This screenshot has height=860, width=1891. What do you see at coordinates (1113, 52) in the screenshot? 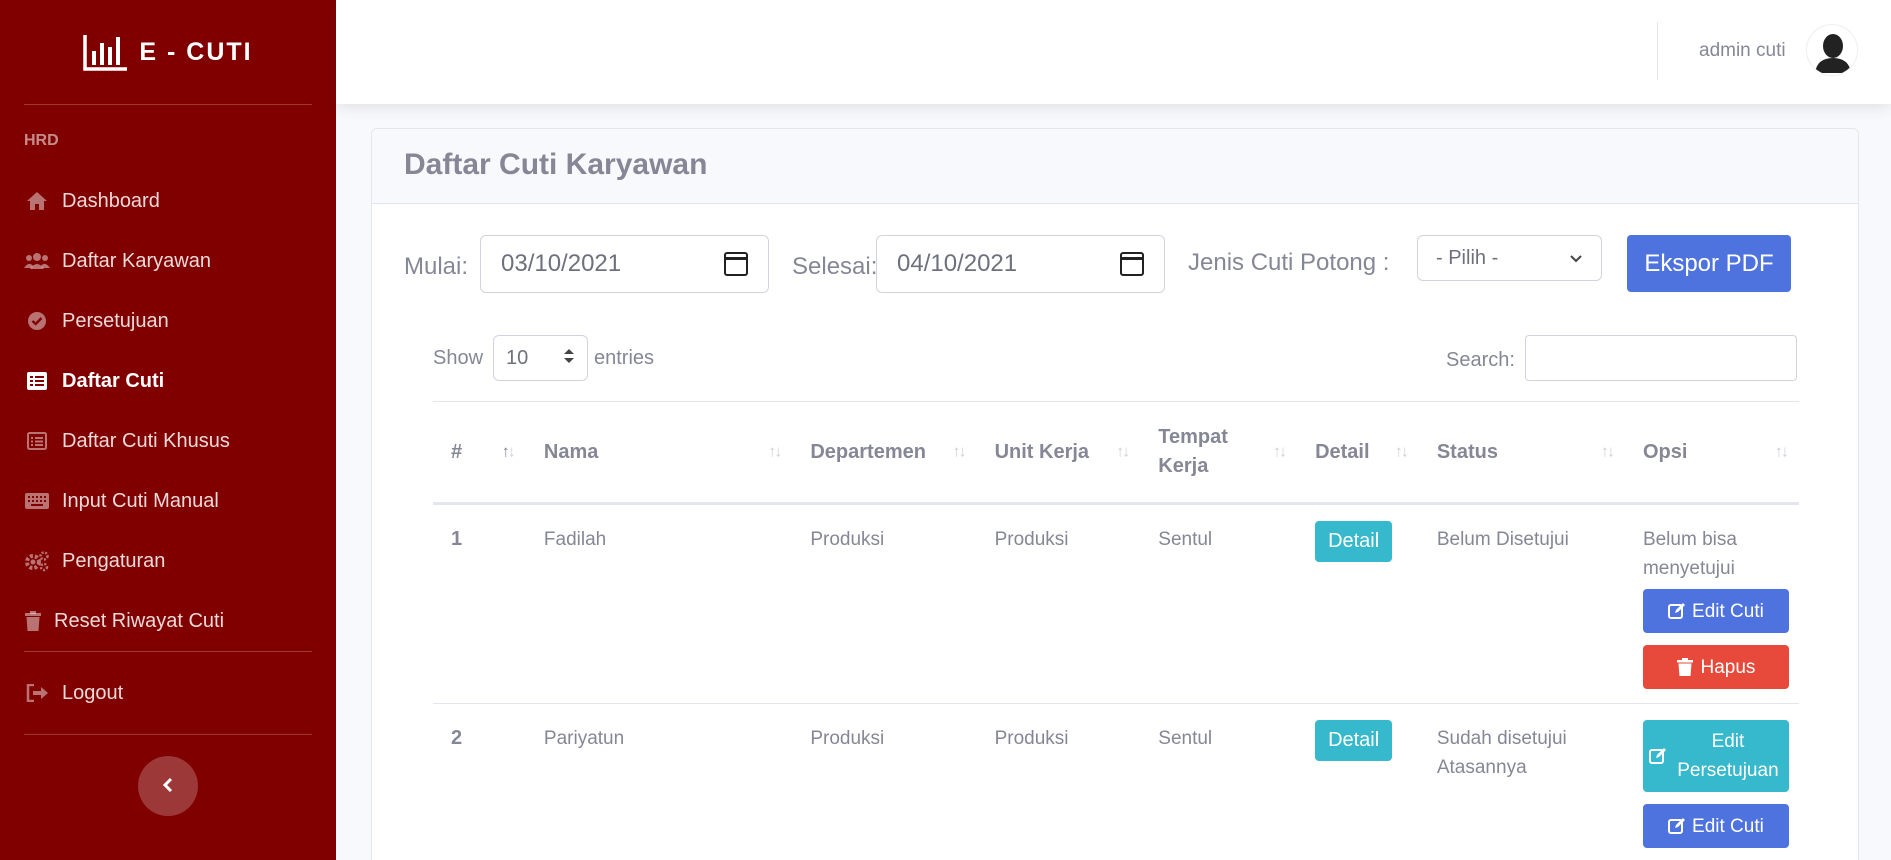
I see `topbar: admin cuti` at bounding box center [1113, 52].